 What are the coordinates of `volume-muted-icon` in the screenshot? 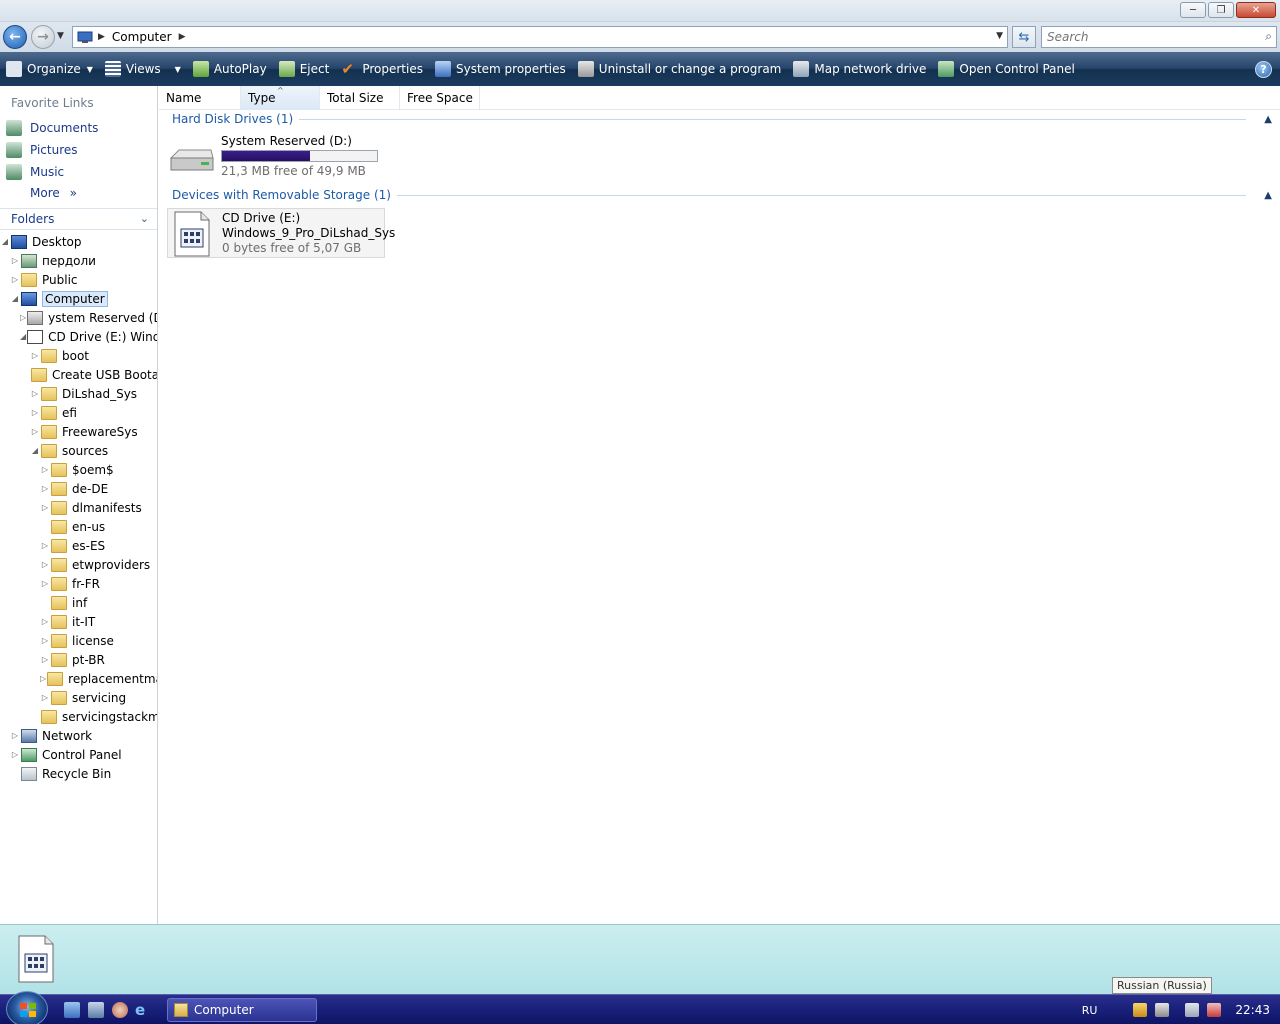 It's located at (1214, 1010).